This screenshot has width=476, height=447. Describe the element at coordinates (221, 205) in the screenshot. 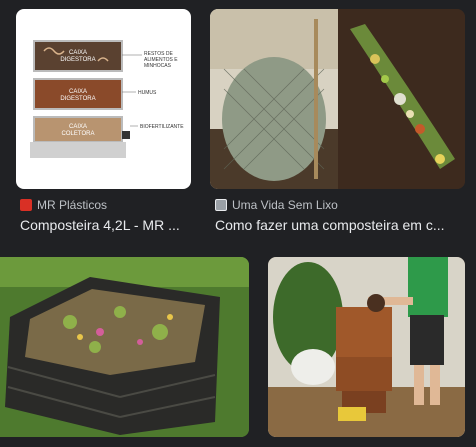

I see `uma-vida-sem-lixo-favicon-icon` at that location.